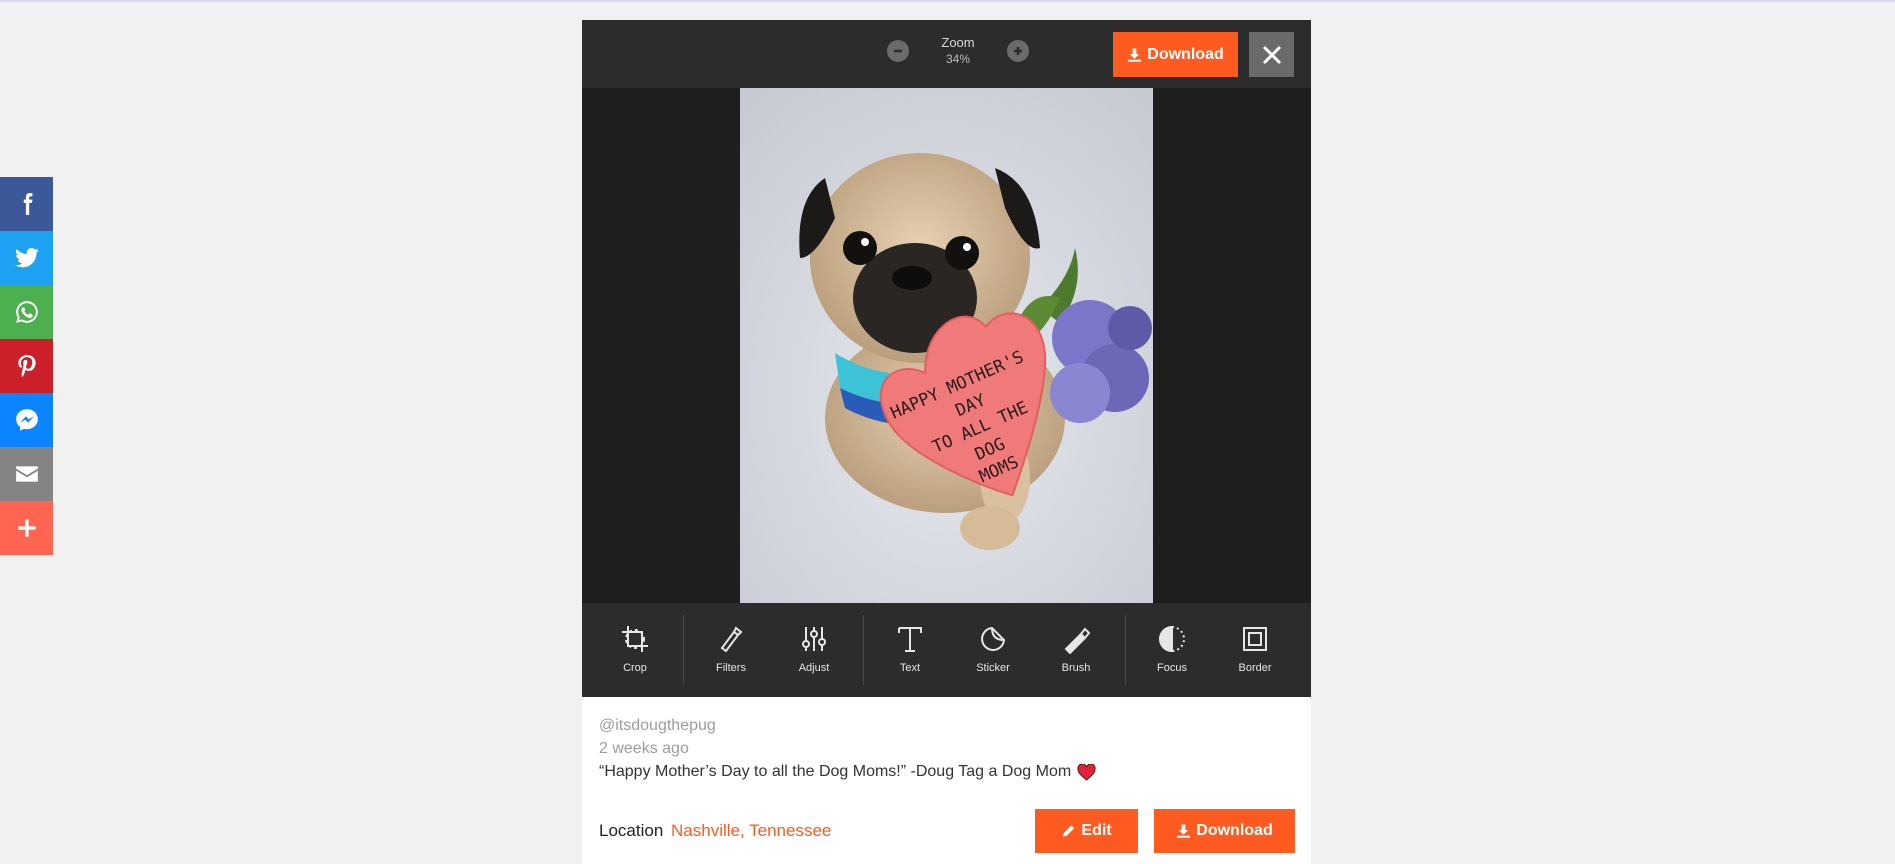  I want to click on twitter-icon, so click(26, 258).